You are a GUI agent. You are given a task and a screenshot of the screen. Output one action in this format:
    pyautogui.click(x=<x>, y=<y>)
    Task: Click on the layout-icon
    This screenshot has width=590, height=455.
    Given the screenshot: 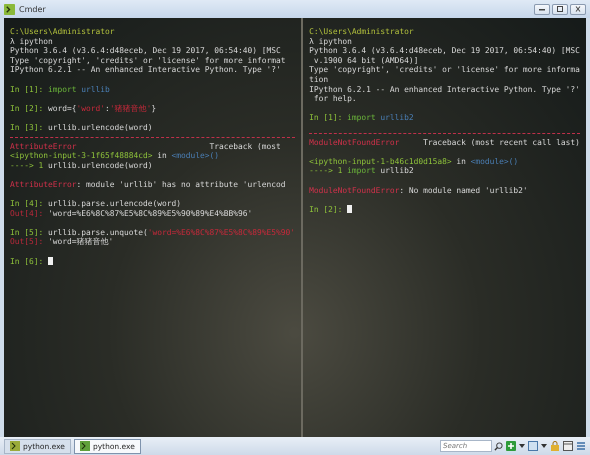 What is the action you would take?
    pyautogui.click(x=568, y=446)
    